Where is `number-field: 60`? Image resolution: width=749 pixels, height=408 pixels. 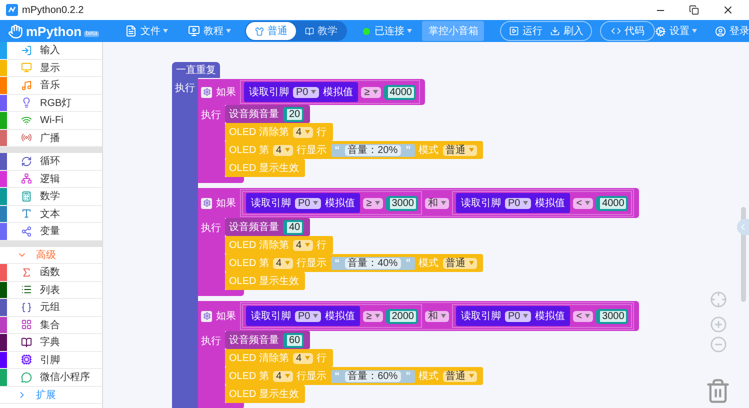
number-field: 60 is located at coordinates (293, 340).